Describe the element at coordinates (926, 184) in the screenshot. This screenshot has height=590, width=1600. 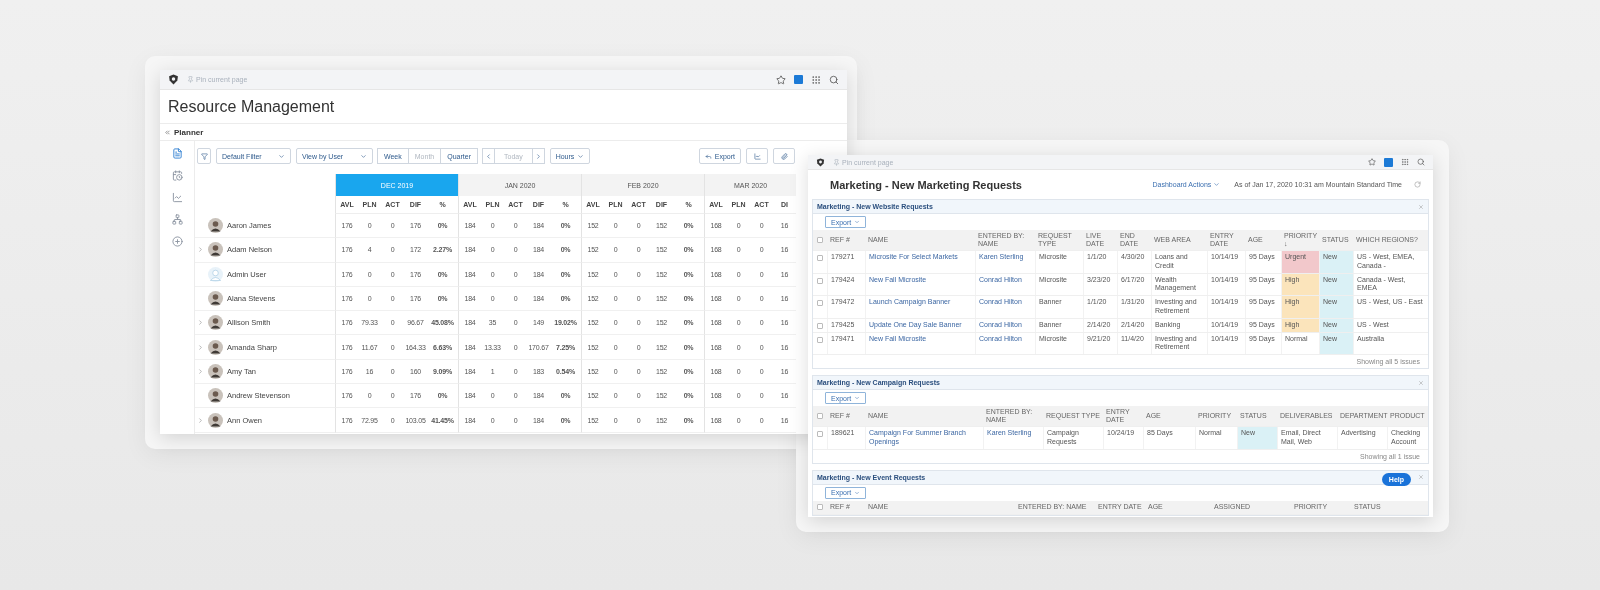
I see `page-title: Marketing - New Marketing Requests` at that location.